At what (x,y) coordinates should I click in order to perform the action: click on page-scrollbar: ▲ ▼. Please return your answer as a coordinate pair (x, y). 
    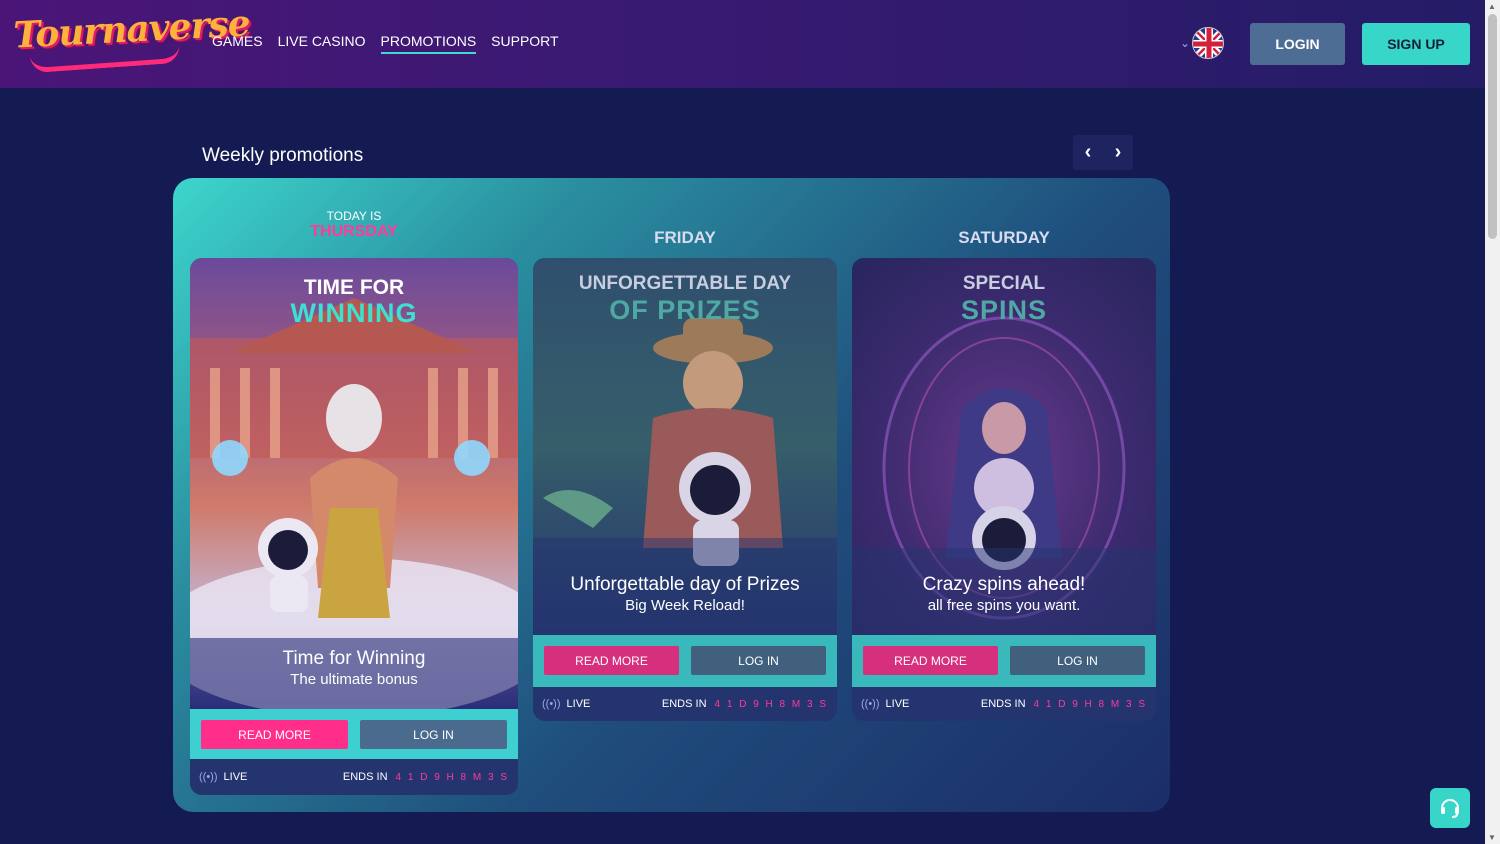
    Looking at the image, I should click on (1492, 422).